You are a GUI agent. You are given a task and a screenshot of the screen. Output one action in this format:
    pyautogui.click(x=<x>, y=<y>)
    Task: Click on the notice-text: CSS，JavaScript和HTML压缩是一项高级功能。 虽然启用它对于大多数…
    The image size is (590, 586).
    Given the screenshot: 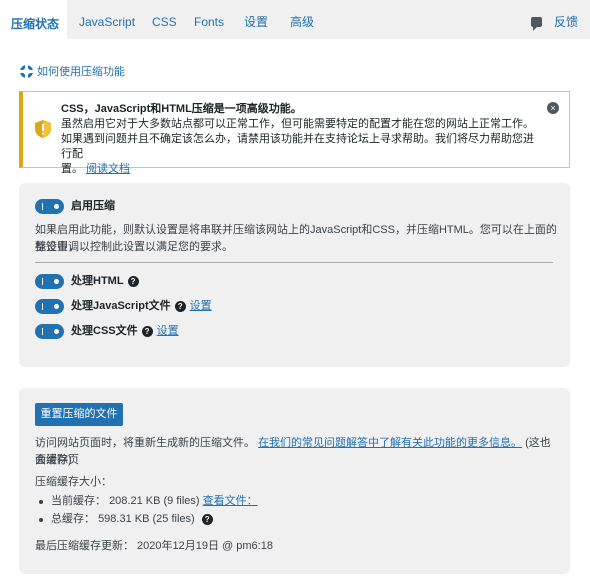 What is the action you would take?
    pyautogui.click(x=301, y=139)
    